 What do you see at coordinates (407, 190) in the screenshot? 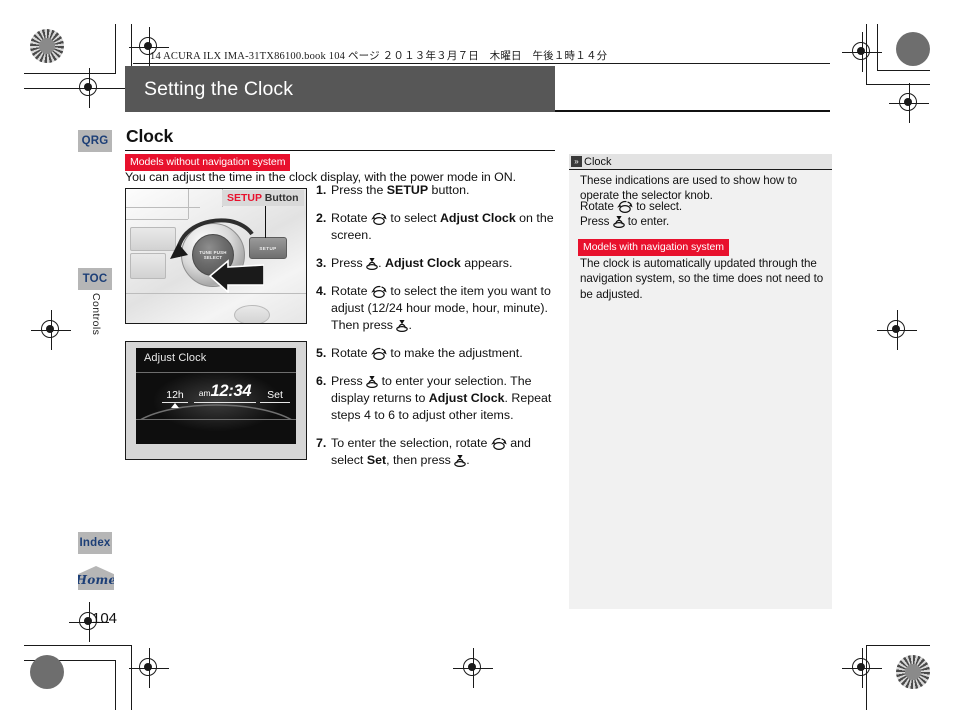
I see `emphasis-text: SETUP` at bounding box center [407, 190].